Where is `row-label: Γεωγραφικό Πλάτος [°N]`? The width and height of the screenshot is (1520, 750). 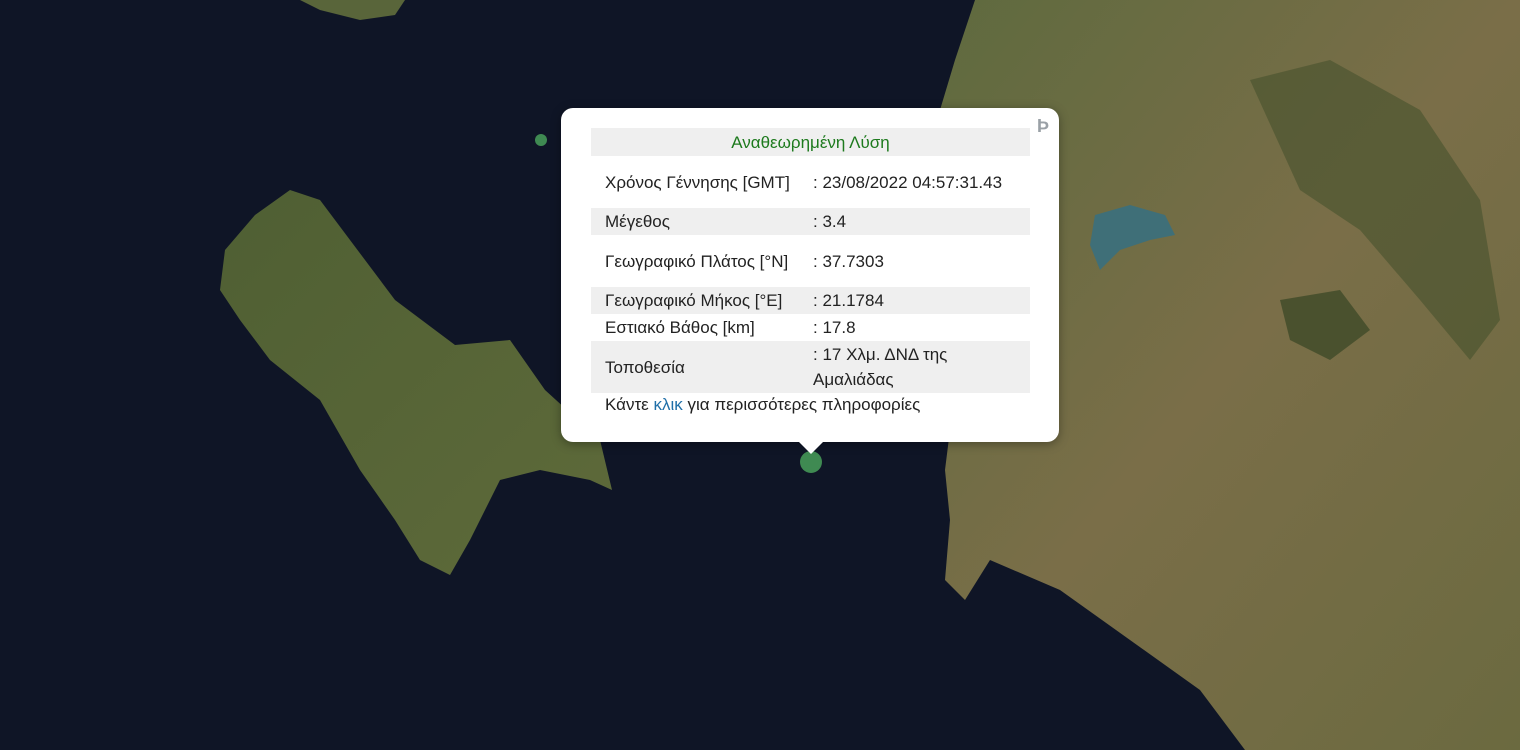
row-label: Γεωγραφικό Πλάτος [°N] is located at coordinates (697, 261).